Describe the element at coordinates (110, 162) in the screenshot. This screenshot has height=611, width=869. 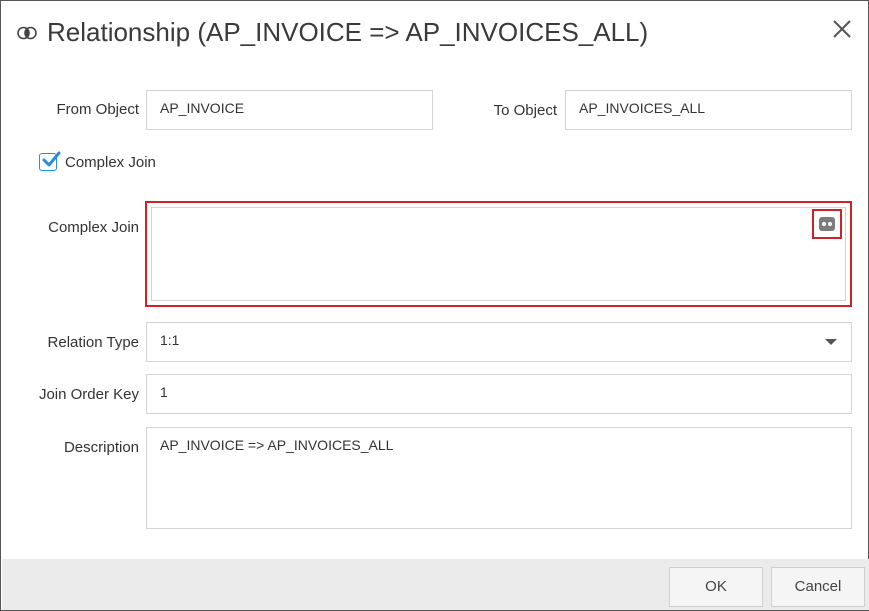
I see `complex-join-checkbox-label: Complex Join` at that location.